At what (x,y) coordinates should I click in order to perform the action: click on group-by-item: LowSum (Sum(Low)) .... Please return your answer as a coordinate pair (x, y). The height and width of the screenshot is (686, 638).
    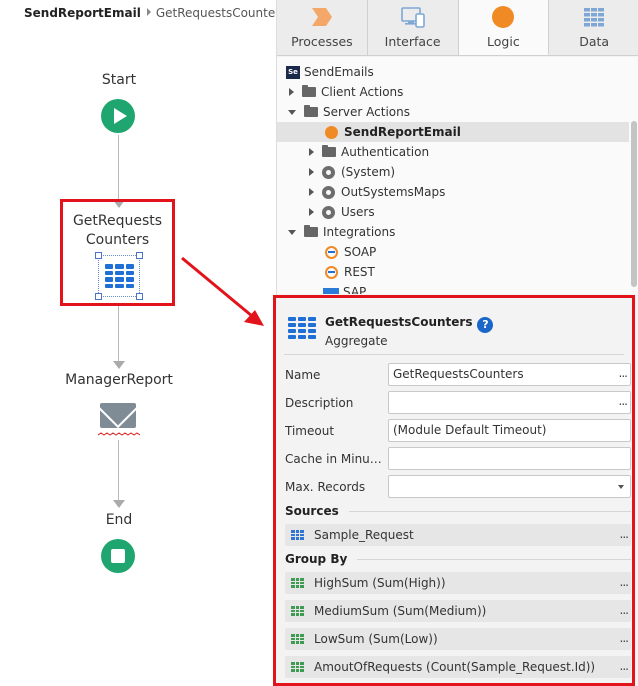
    Looking at the image, I should click on (458, 639).